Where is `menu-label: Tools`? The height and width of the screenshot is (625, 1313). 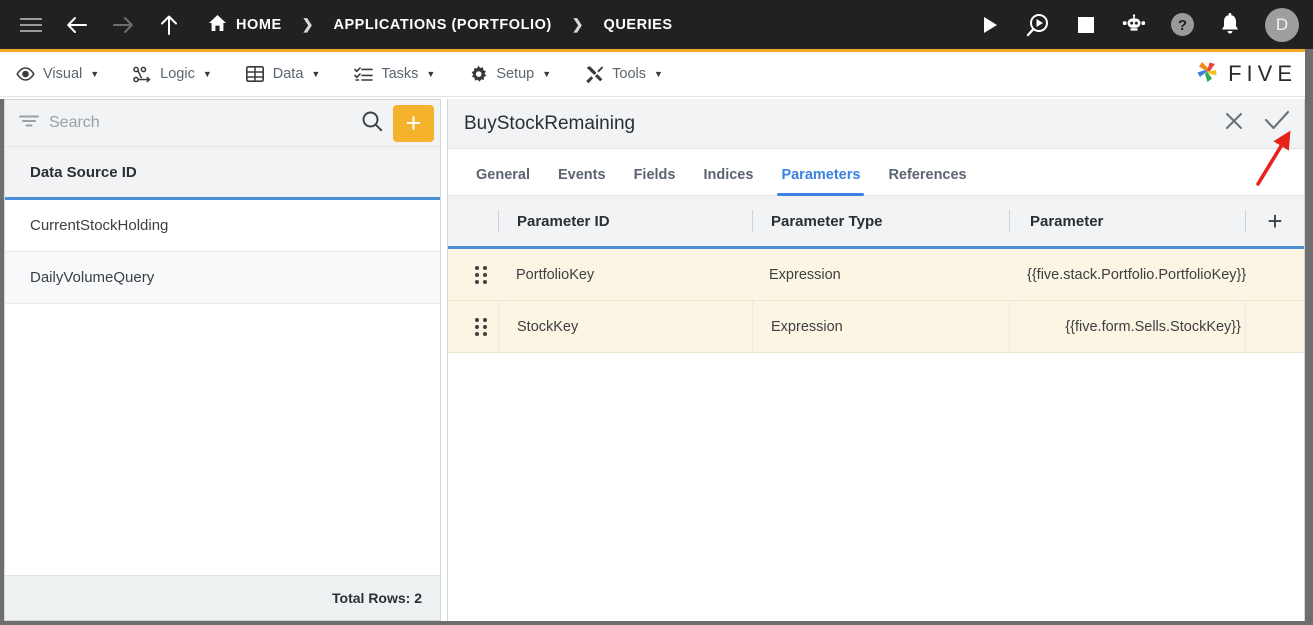 menu-label: Tools is located at coordinates (629, 74).